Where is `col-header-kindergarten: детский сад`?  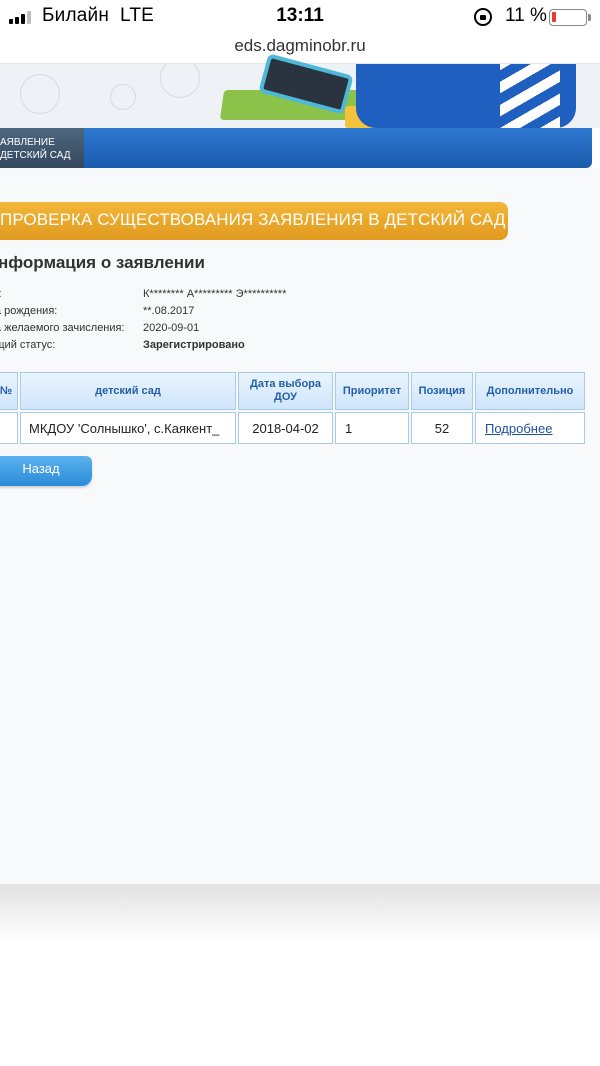 col-header-kindergarten: детский сад is located at coordinates (128, 391).